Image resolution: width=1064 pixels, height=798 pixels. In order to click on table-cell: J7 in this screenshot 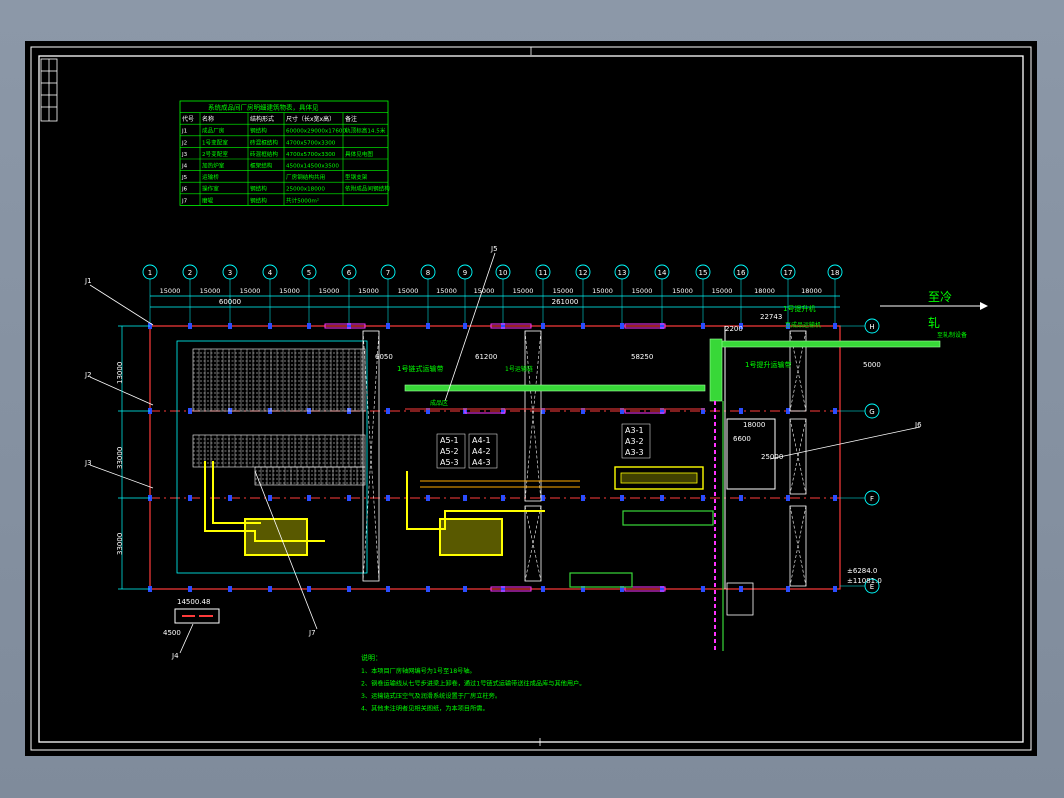, I will do `click(184, 201)`.